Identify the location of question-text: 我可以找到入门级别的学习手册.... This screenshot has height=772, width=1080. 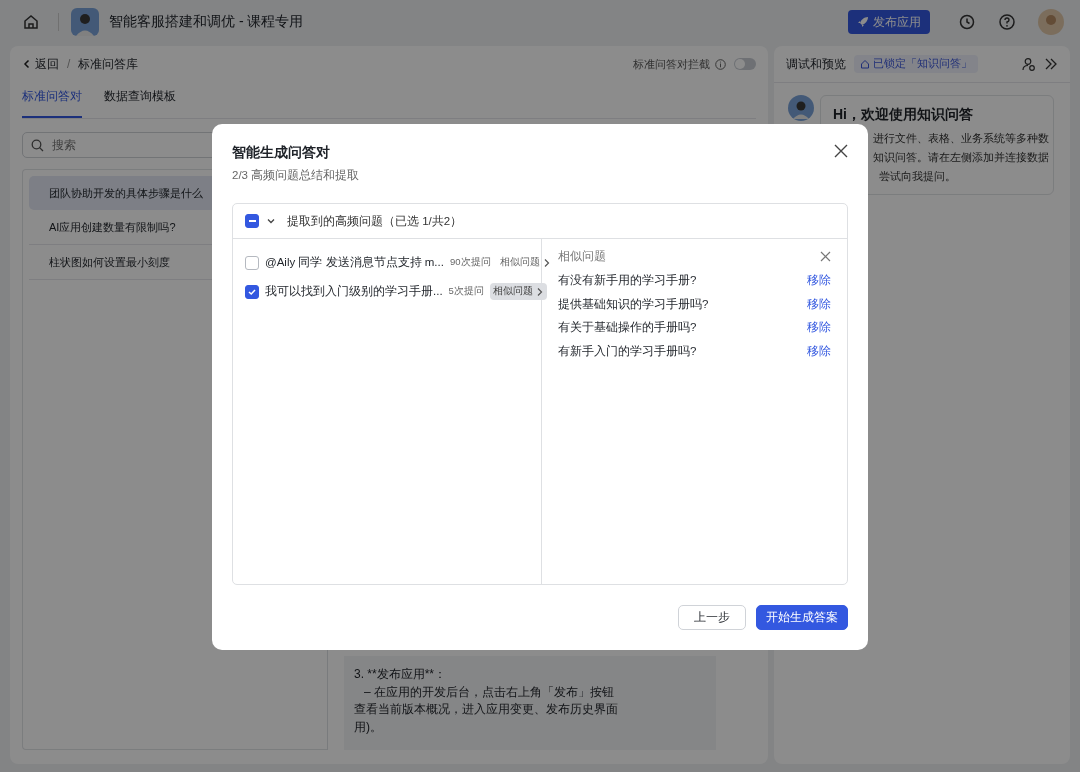
(354, 291).